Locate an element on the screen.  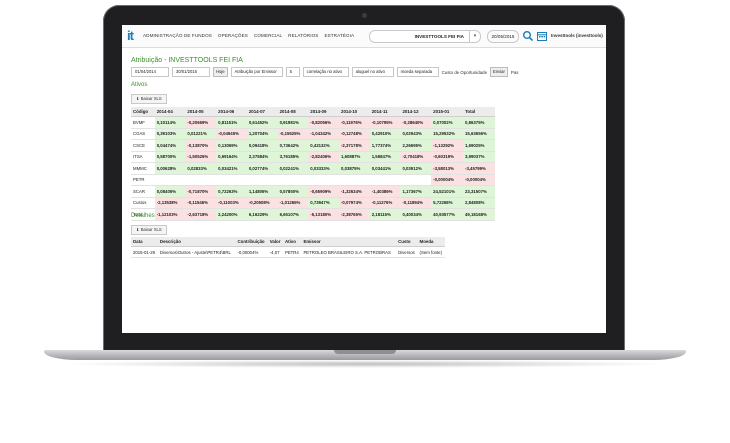
download-icon: ⬇ is located at coordinates (138, 98).